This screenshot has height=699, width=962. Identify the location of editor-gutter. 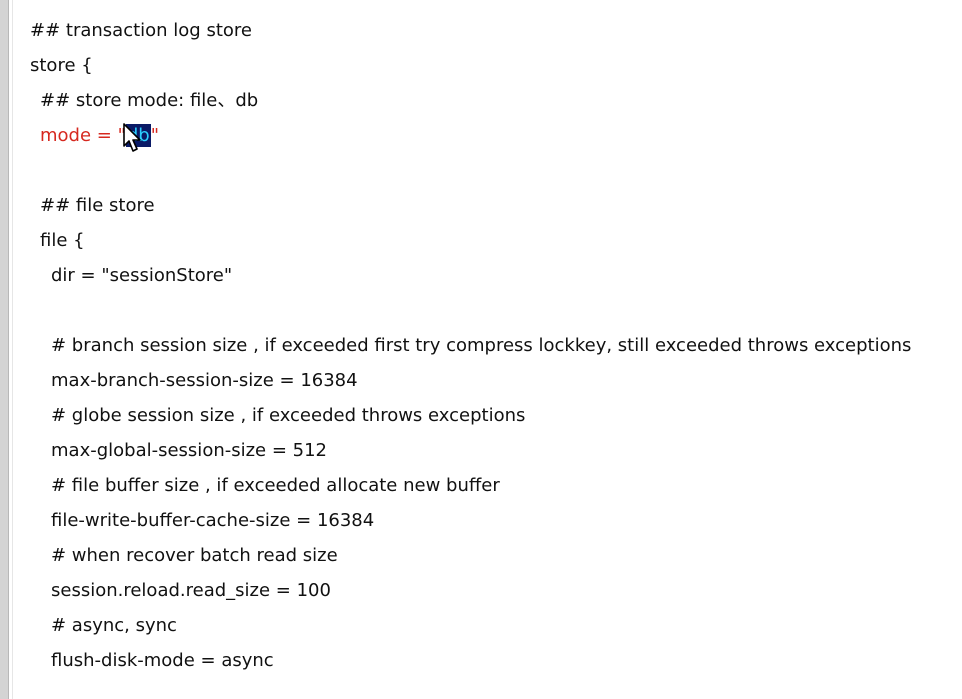
(4, 349).